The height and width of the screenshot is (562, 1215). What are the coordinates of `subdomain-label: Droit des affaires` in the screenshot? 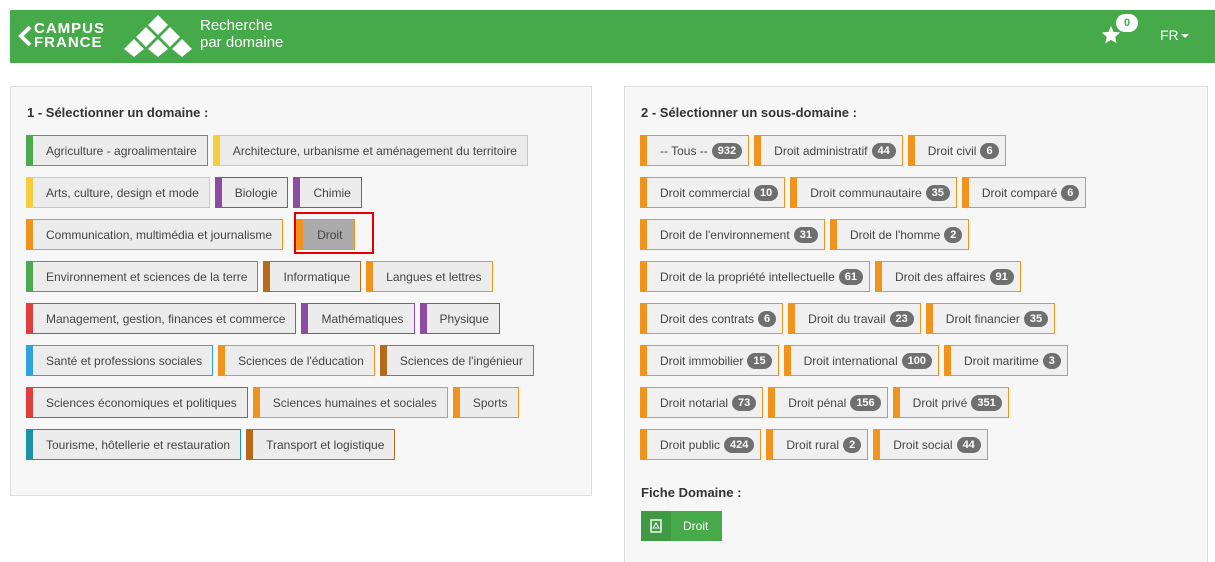 It's located at (940, 276).